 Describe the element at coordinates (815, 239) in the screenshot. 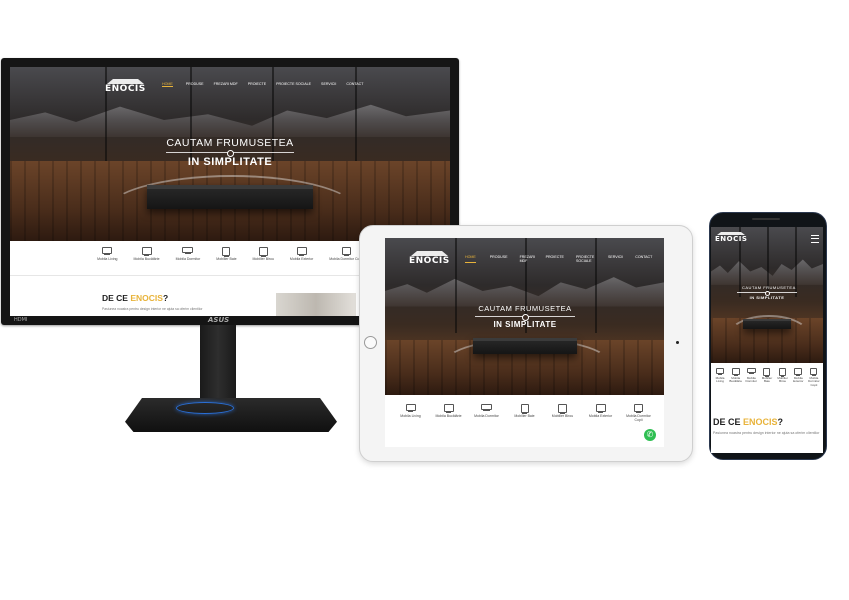

I see `menu-icon` at that location.